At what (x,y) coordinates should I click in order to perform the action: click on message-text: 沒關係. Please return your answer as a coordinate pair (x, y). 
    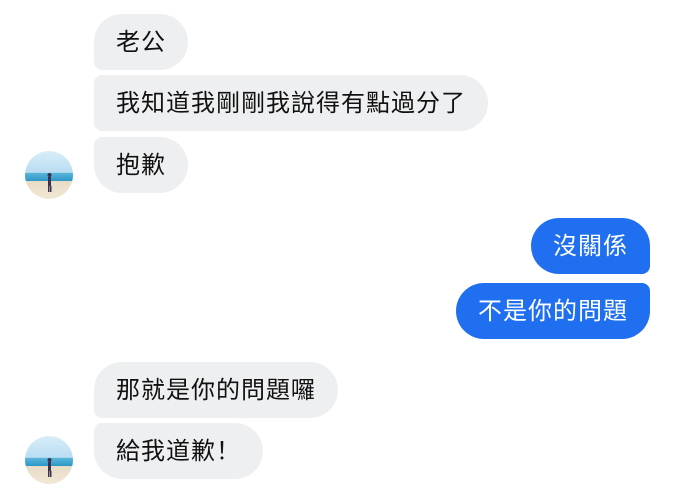
    Looking at the image, I should click on (590, 246).